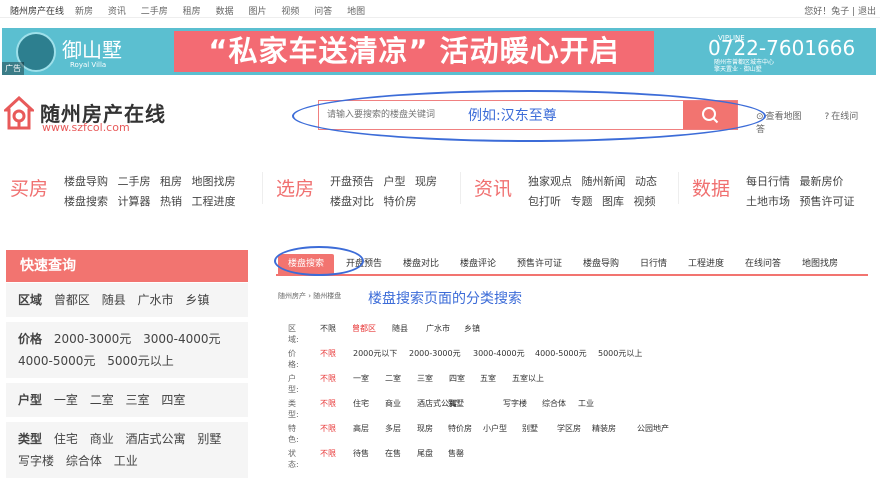 Image resolution: width=880 pixels, height=482 pixels. Describe the element at coordinates (352, 181) in the screenshot. I see `category-link: 开盘预告` at that location.